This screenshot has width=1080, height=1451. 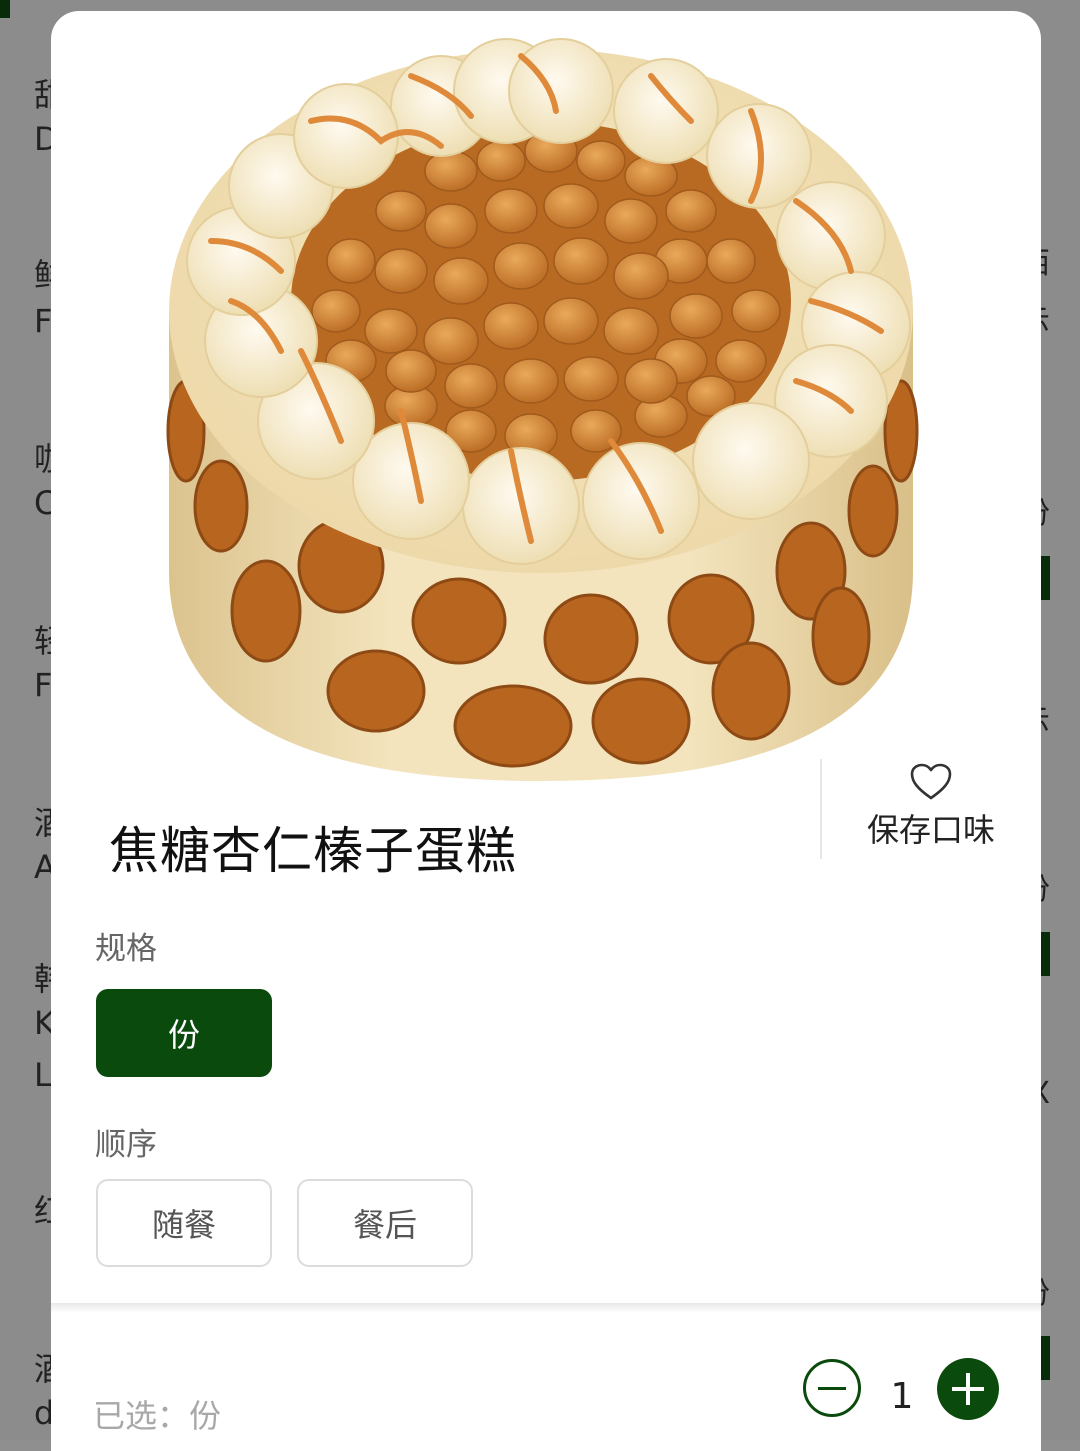 What do you see at coordinates (931, 807) in the screenshot?
I see `save-flavor-button: 保存口味` at bounding box center [931, 807].